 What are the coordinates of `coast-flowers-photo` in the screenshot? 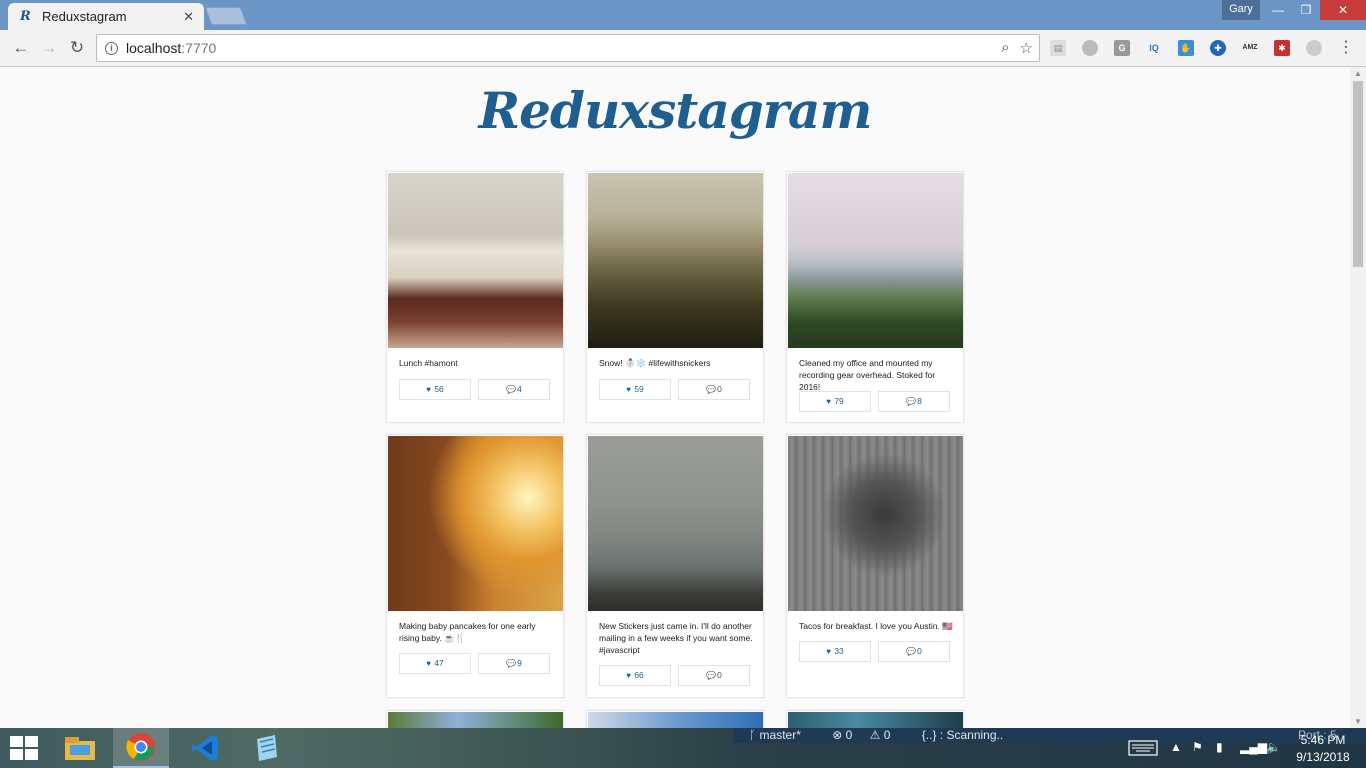 It's located at (875, 260).